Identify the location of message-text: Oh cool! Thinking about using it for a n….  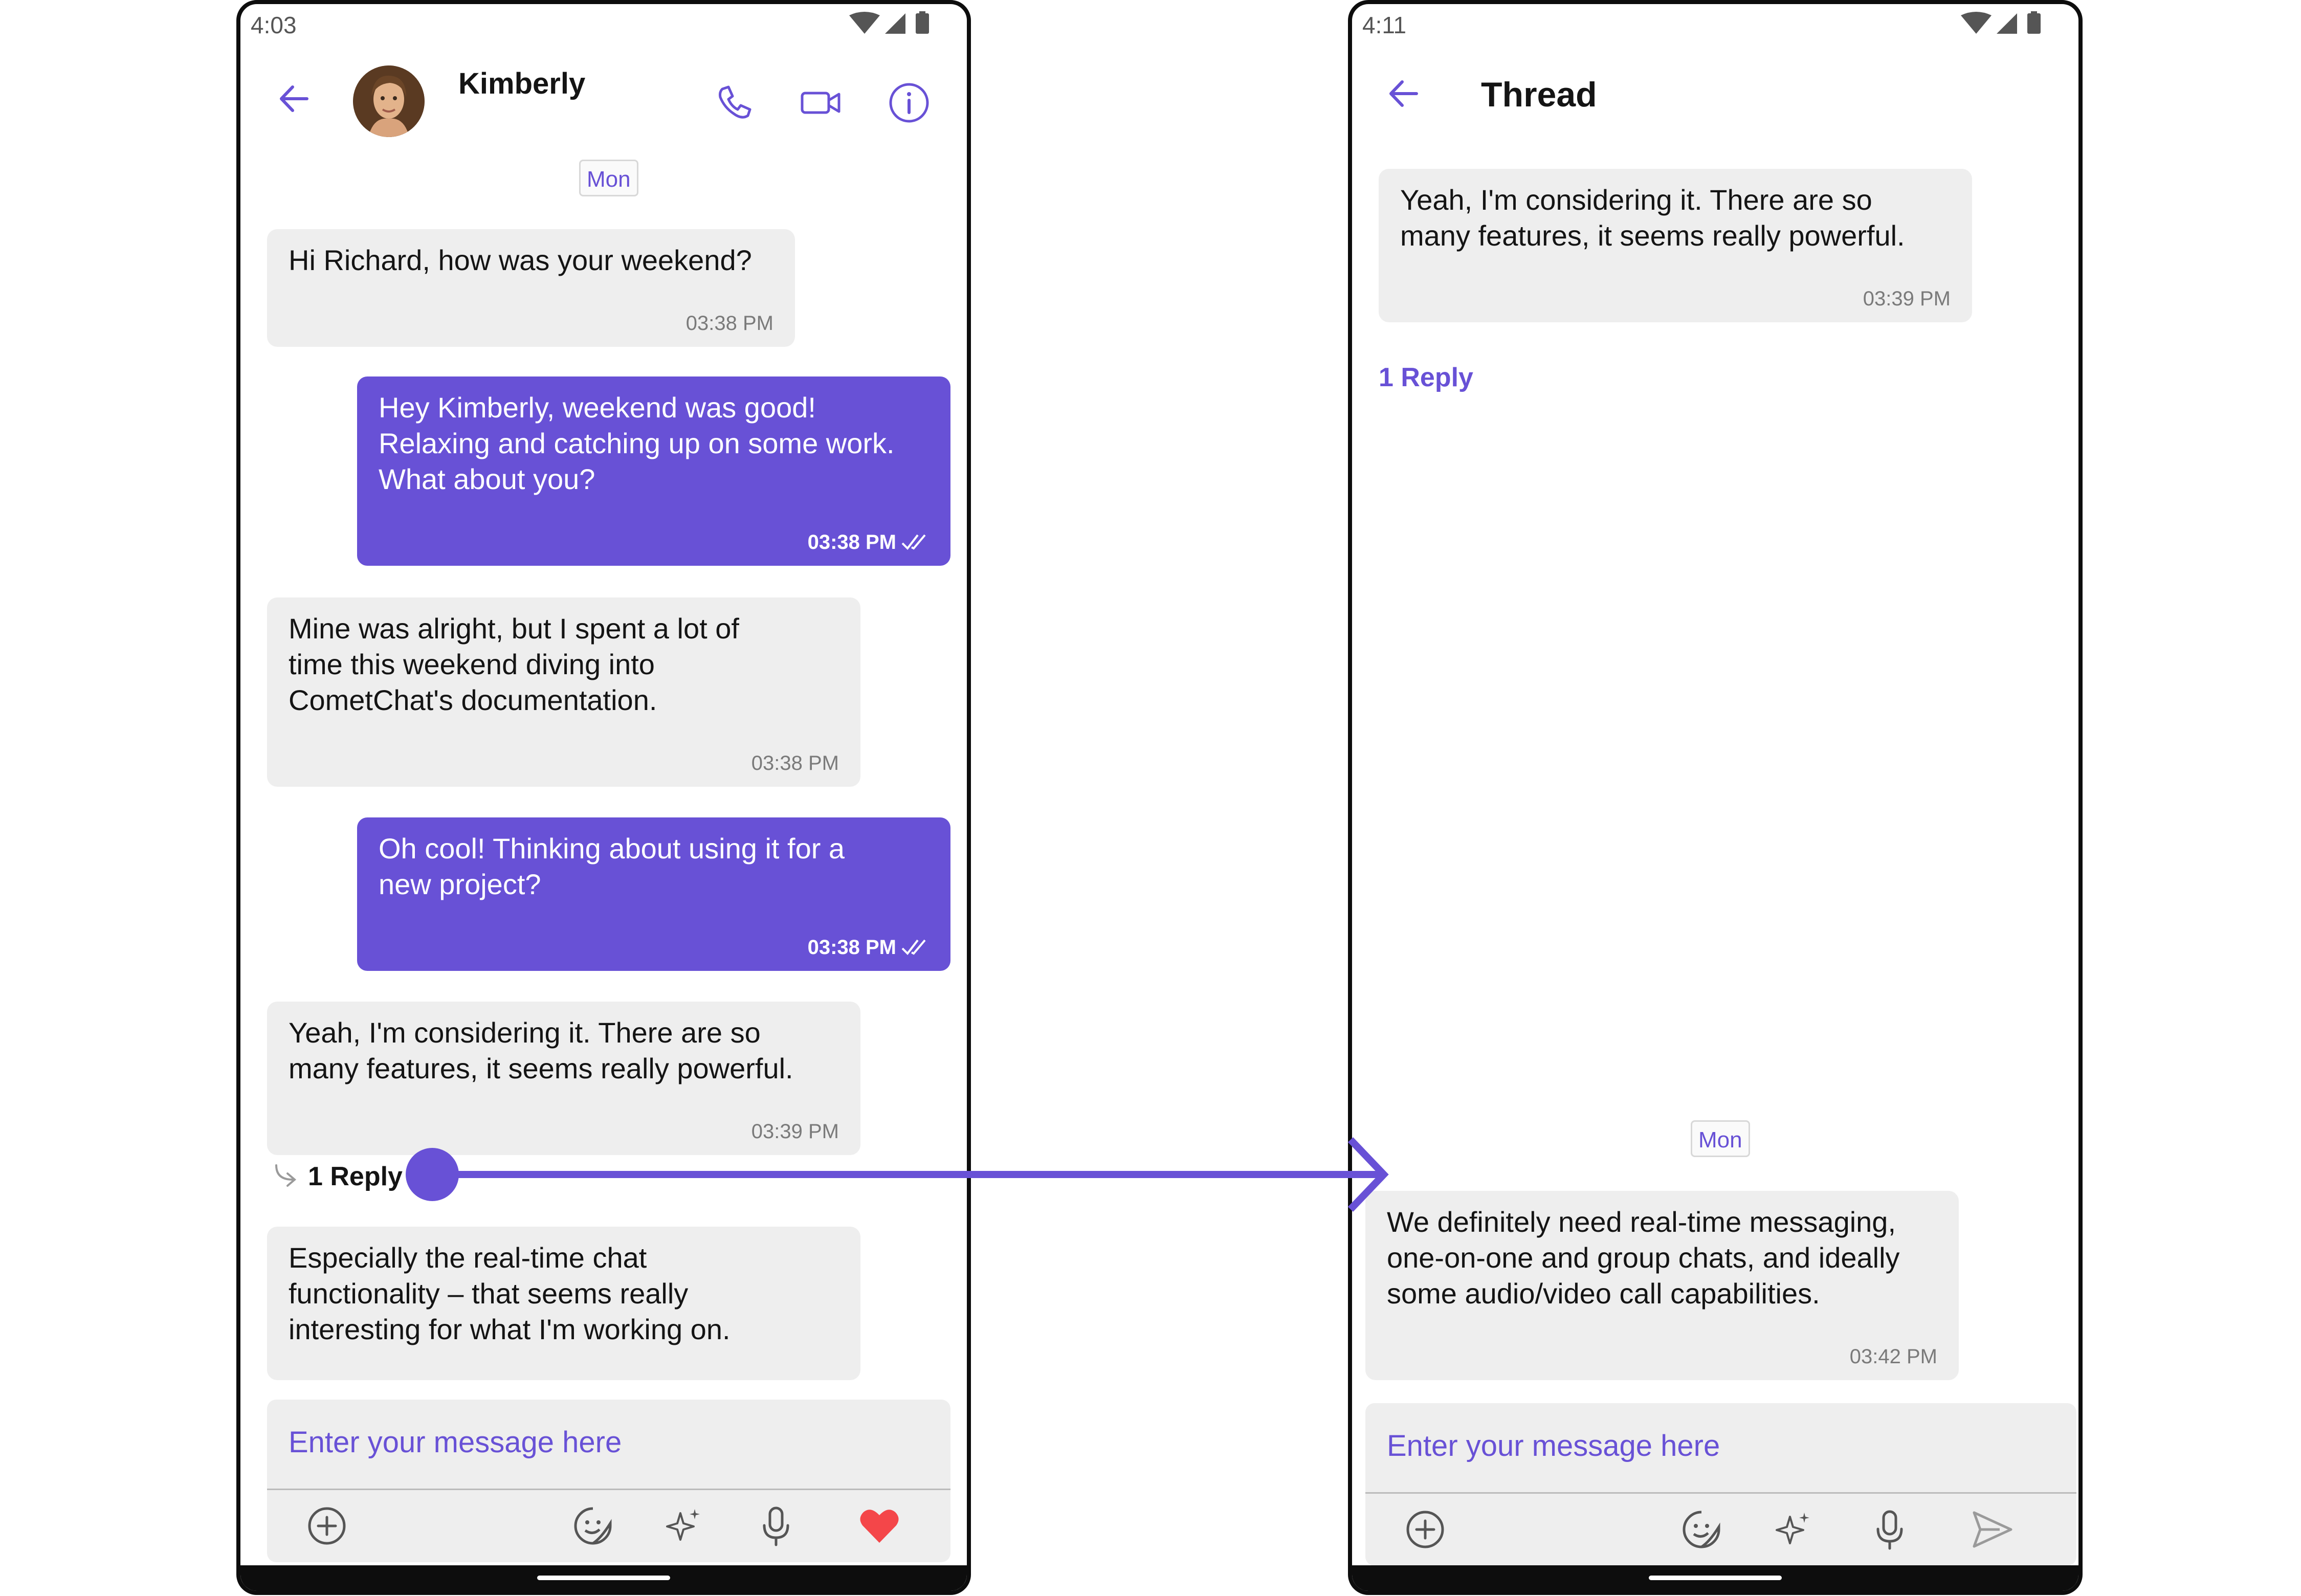
(612, 866).